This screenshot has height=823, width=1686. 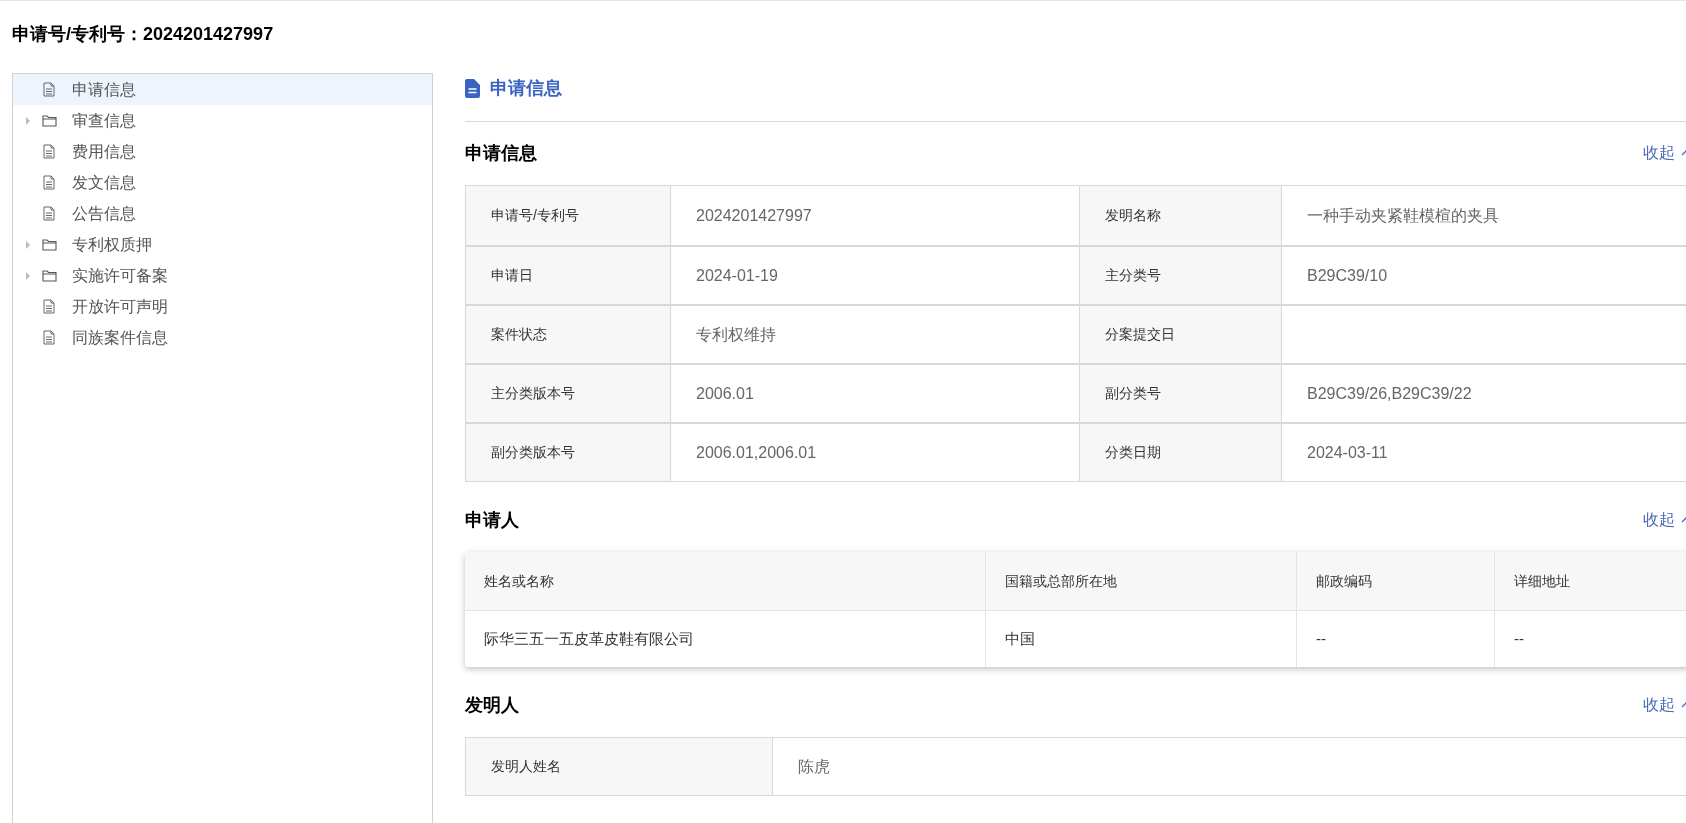 What do you see at coordinates (1180, 393) in the screenshot?
I see `field-label: 副分类号` at bounding box center [1180, 393].